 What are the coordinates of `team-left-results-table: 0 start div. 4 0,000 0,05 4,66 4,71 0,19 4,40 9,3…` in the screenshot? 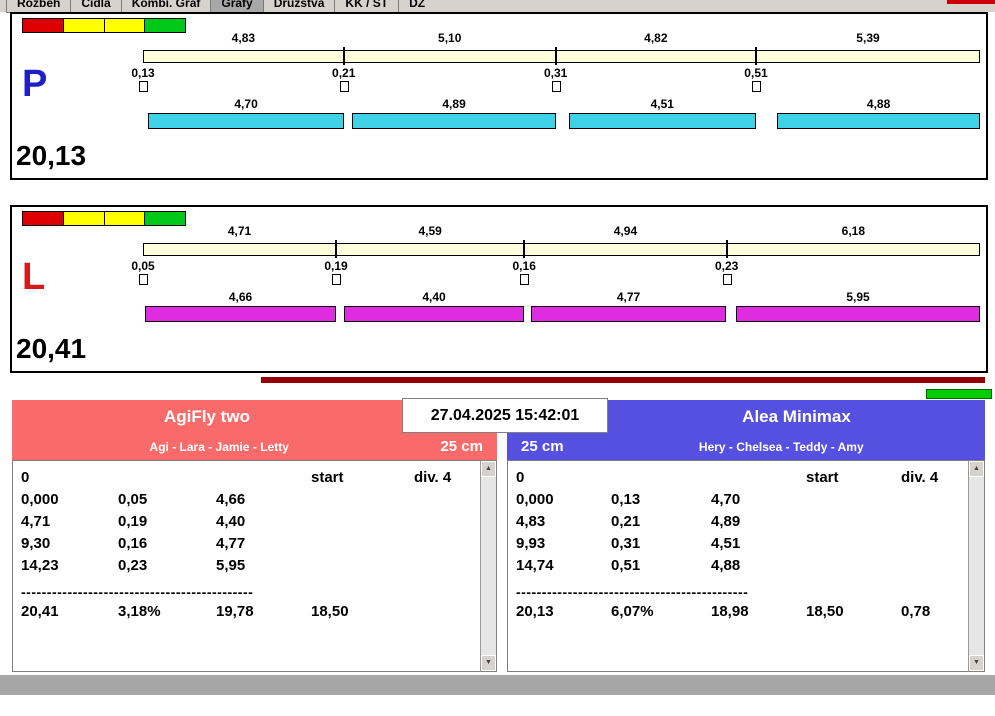 It's located at (254, 566).